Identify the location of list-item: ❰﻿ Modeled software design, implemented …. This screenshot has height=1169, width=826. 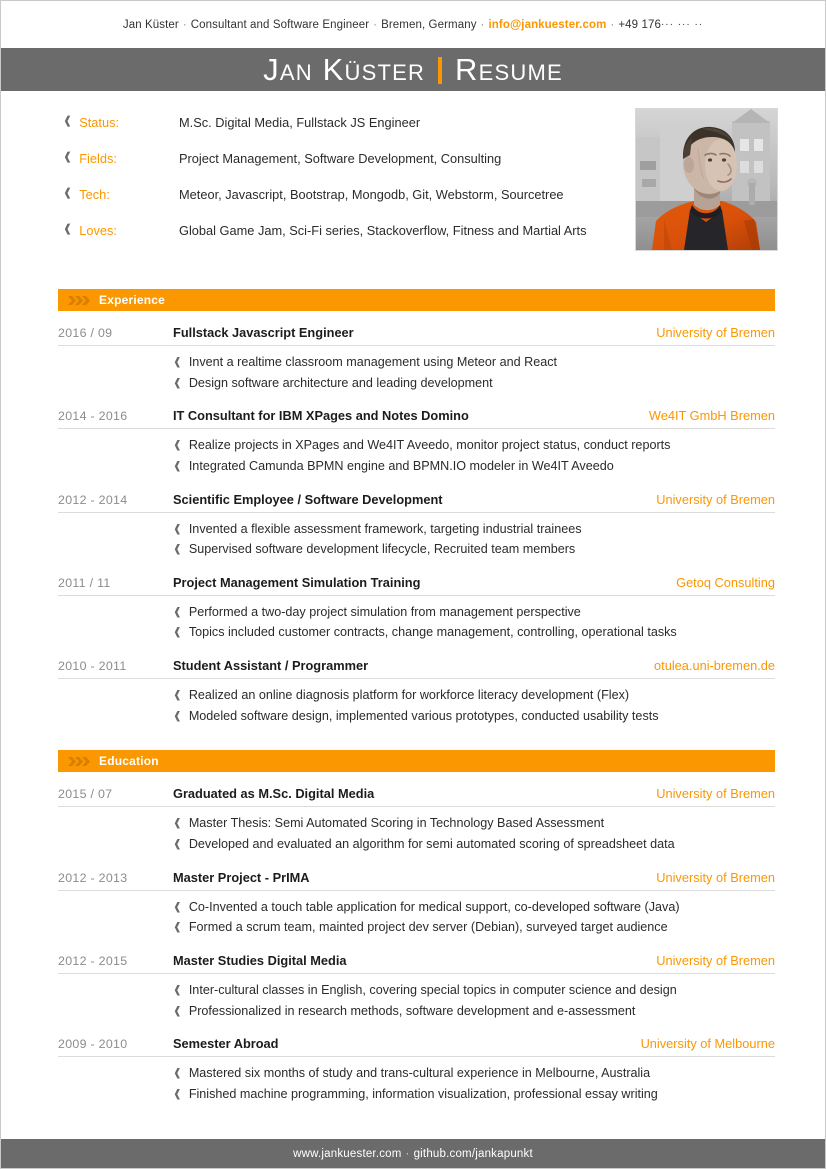
(474, 717).